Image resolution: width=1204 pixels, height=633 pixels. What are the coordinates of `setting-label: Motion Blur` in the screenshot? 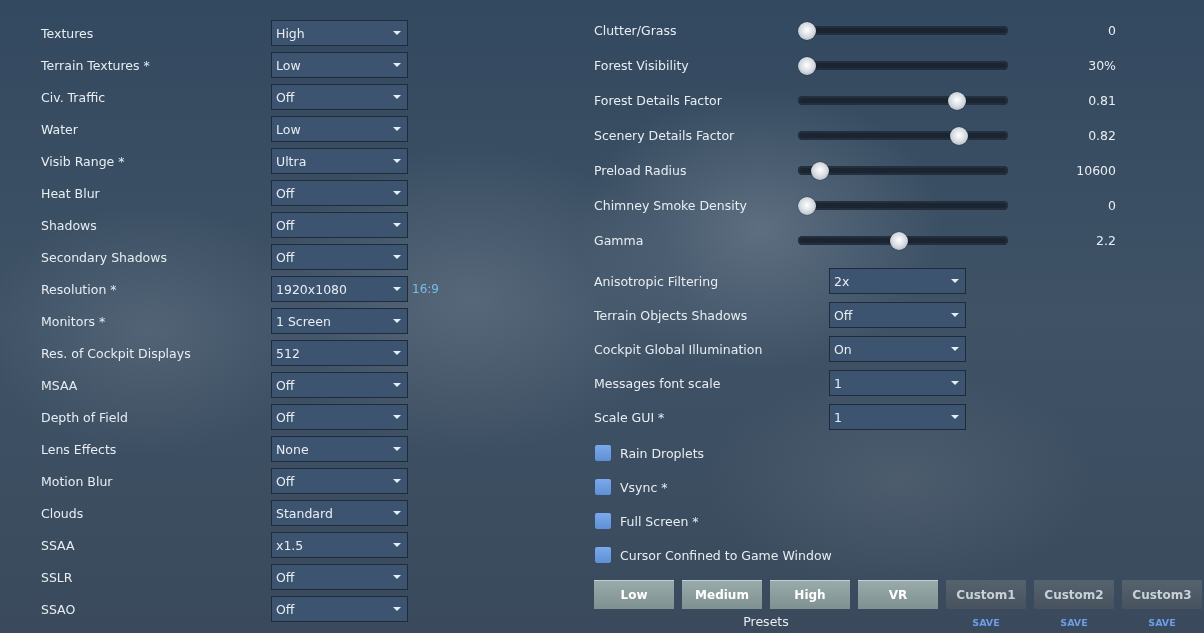 It's located at (77, 481).